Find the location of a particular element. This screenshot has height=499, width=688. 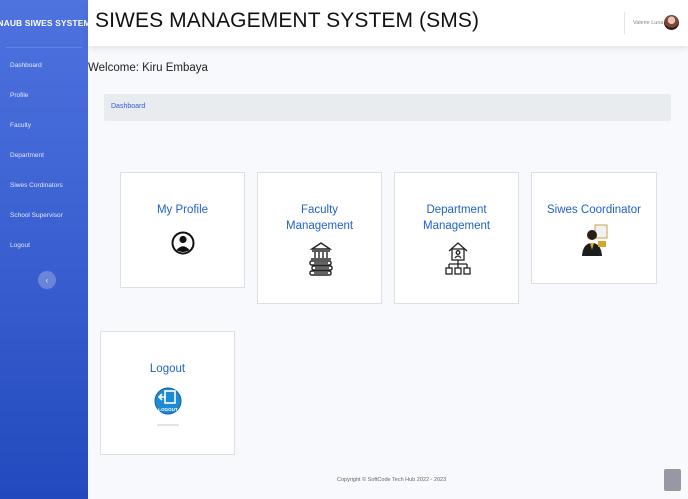

department-management-card-title: Department Management is located at coordinates (457, 218).